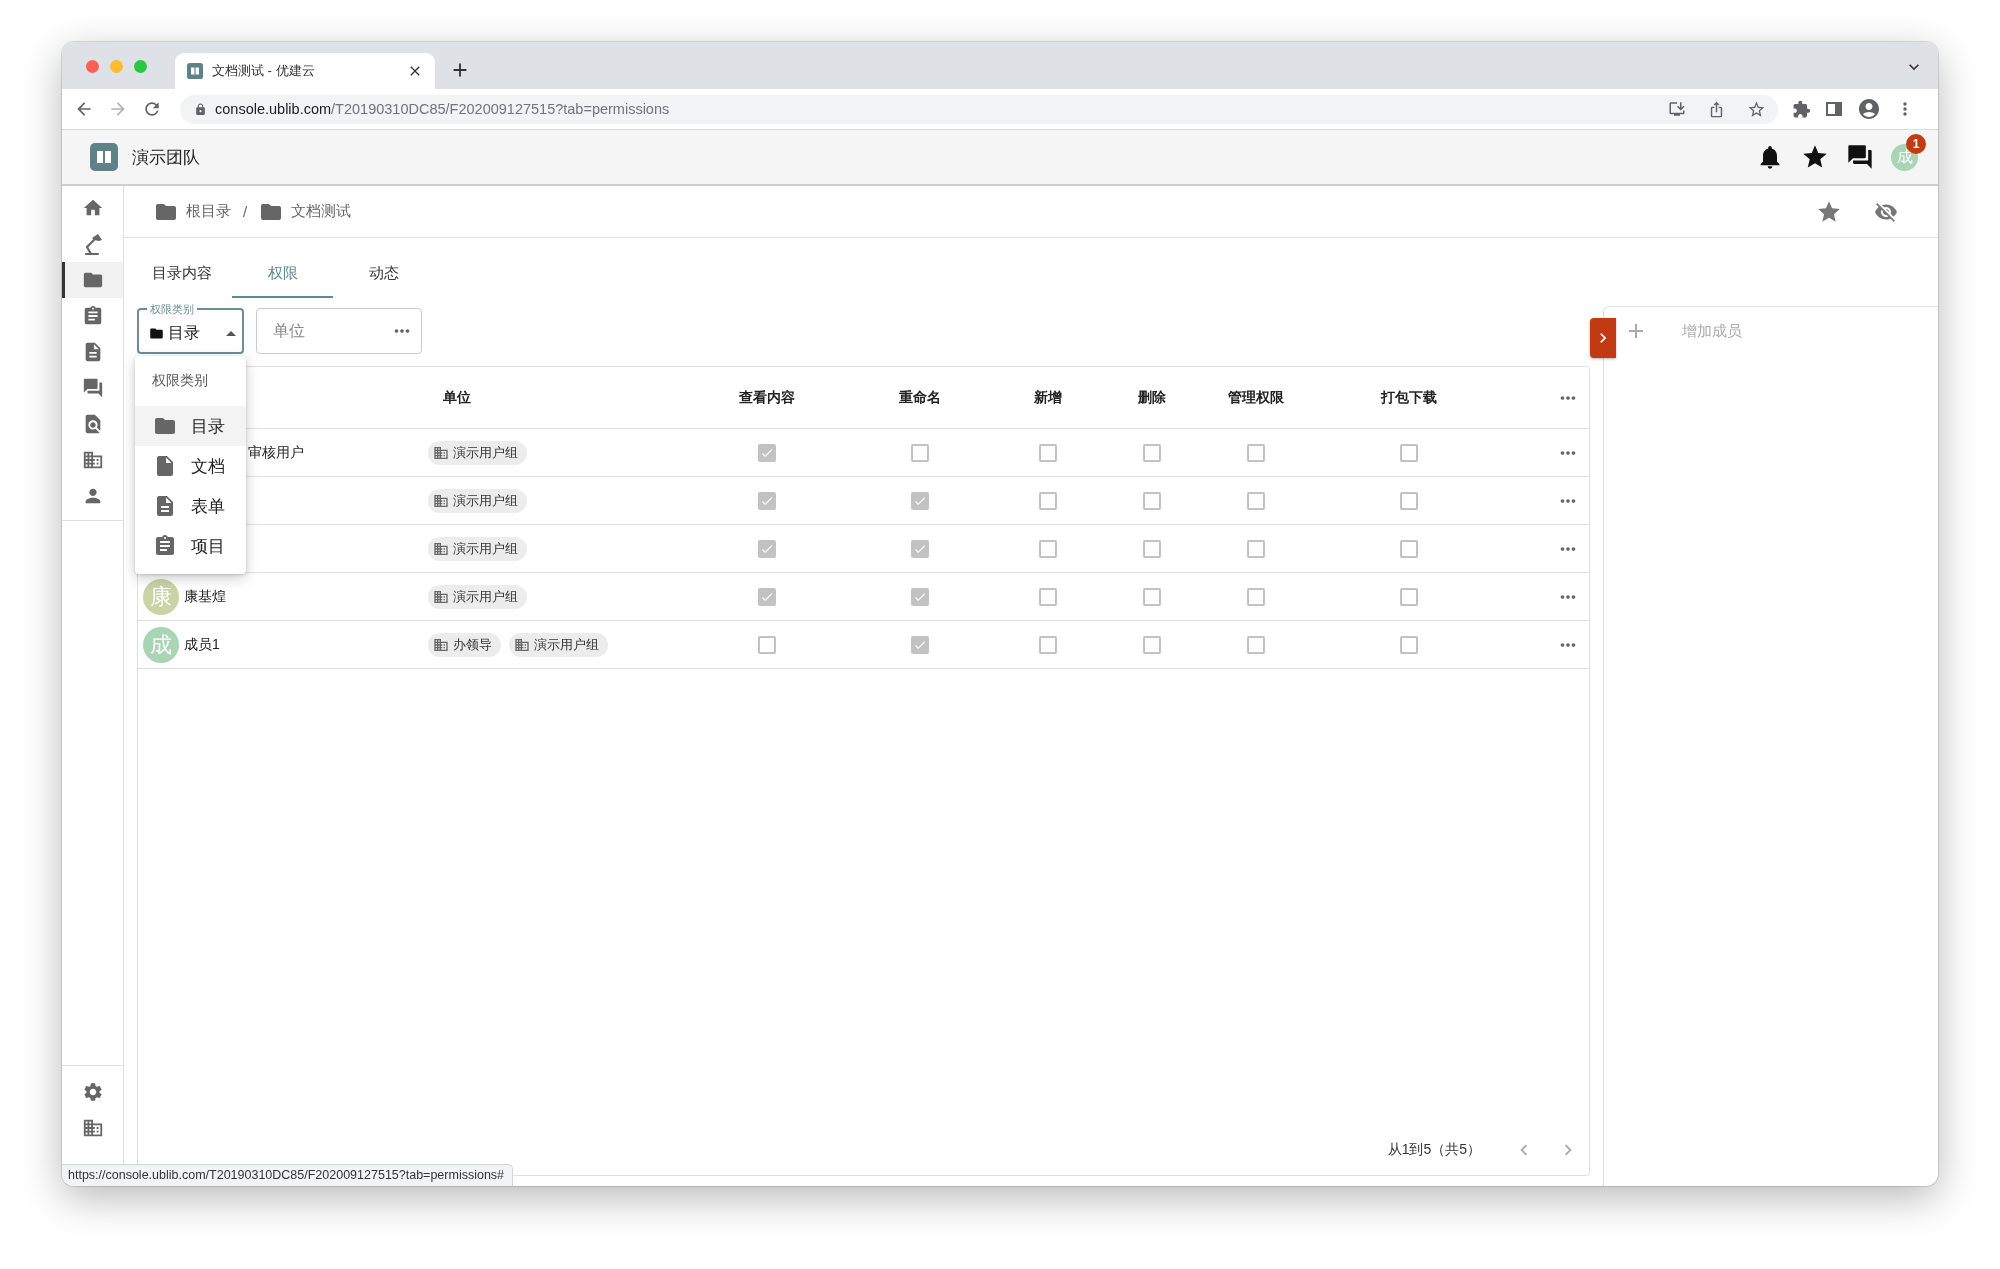 The height and width of the screenshot is (1269, 2000). What do you see at coordinates (231, 333) in the screenshot?
I see `caret-up-icon` at bounding box center [231, 333].